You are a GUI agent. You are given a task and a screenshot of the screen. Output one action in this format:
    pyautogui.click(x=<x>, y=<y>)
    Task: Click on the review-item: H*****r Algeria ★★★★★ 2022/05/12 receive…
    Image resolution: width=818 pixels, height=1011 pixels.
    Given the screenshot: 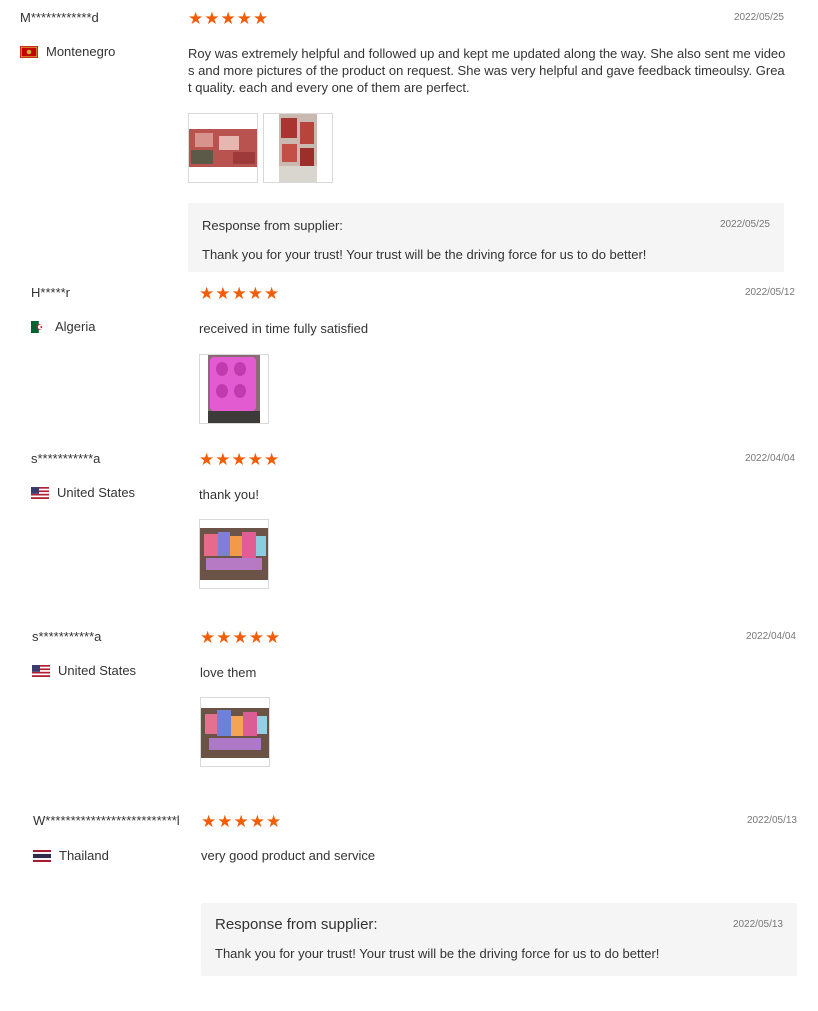 What is the action you would take?
    pyautogui.click(x=415, y=355)
    